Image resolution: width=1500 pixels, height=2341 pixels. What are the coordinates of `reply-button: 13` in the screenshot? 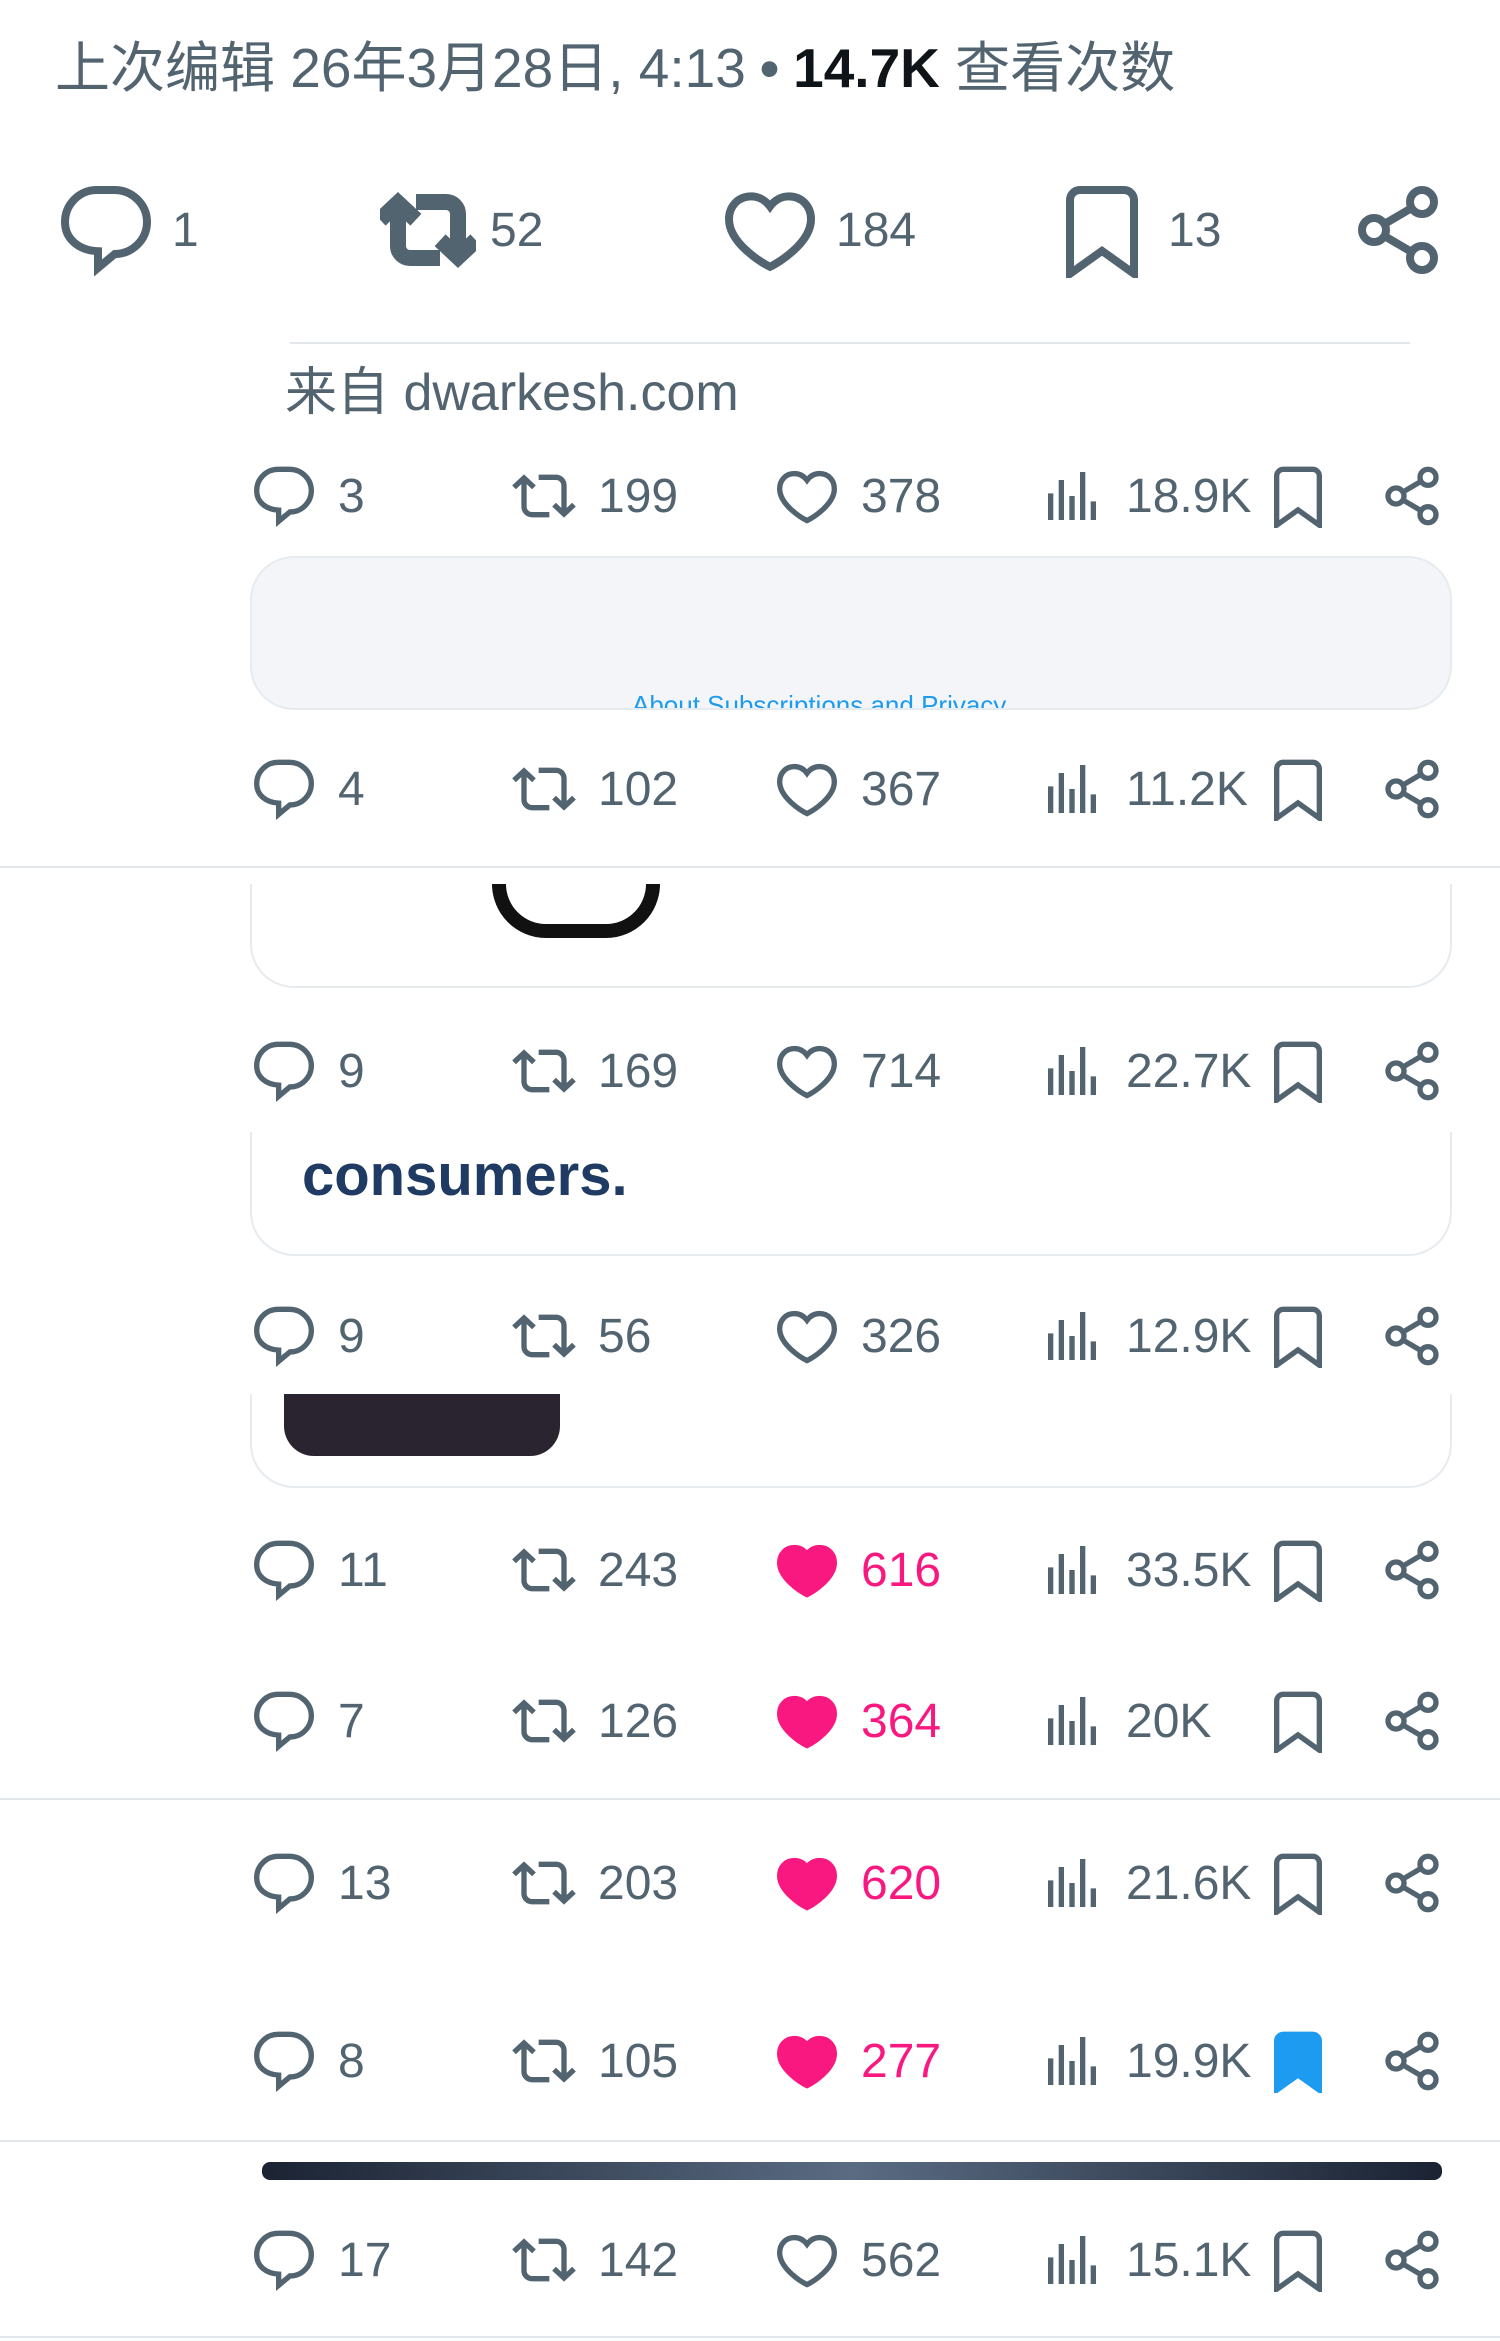 It's located at (321, 1883).